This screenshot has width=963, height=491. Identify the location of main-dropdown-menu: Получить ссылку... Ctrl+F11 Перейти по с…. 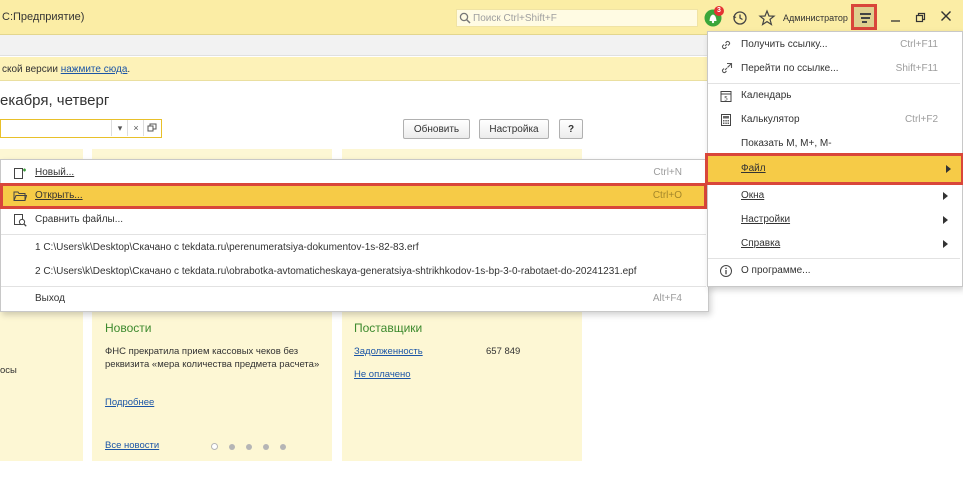
(834, 159).